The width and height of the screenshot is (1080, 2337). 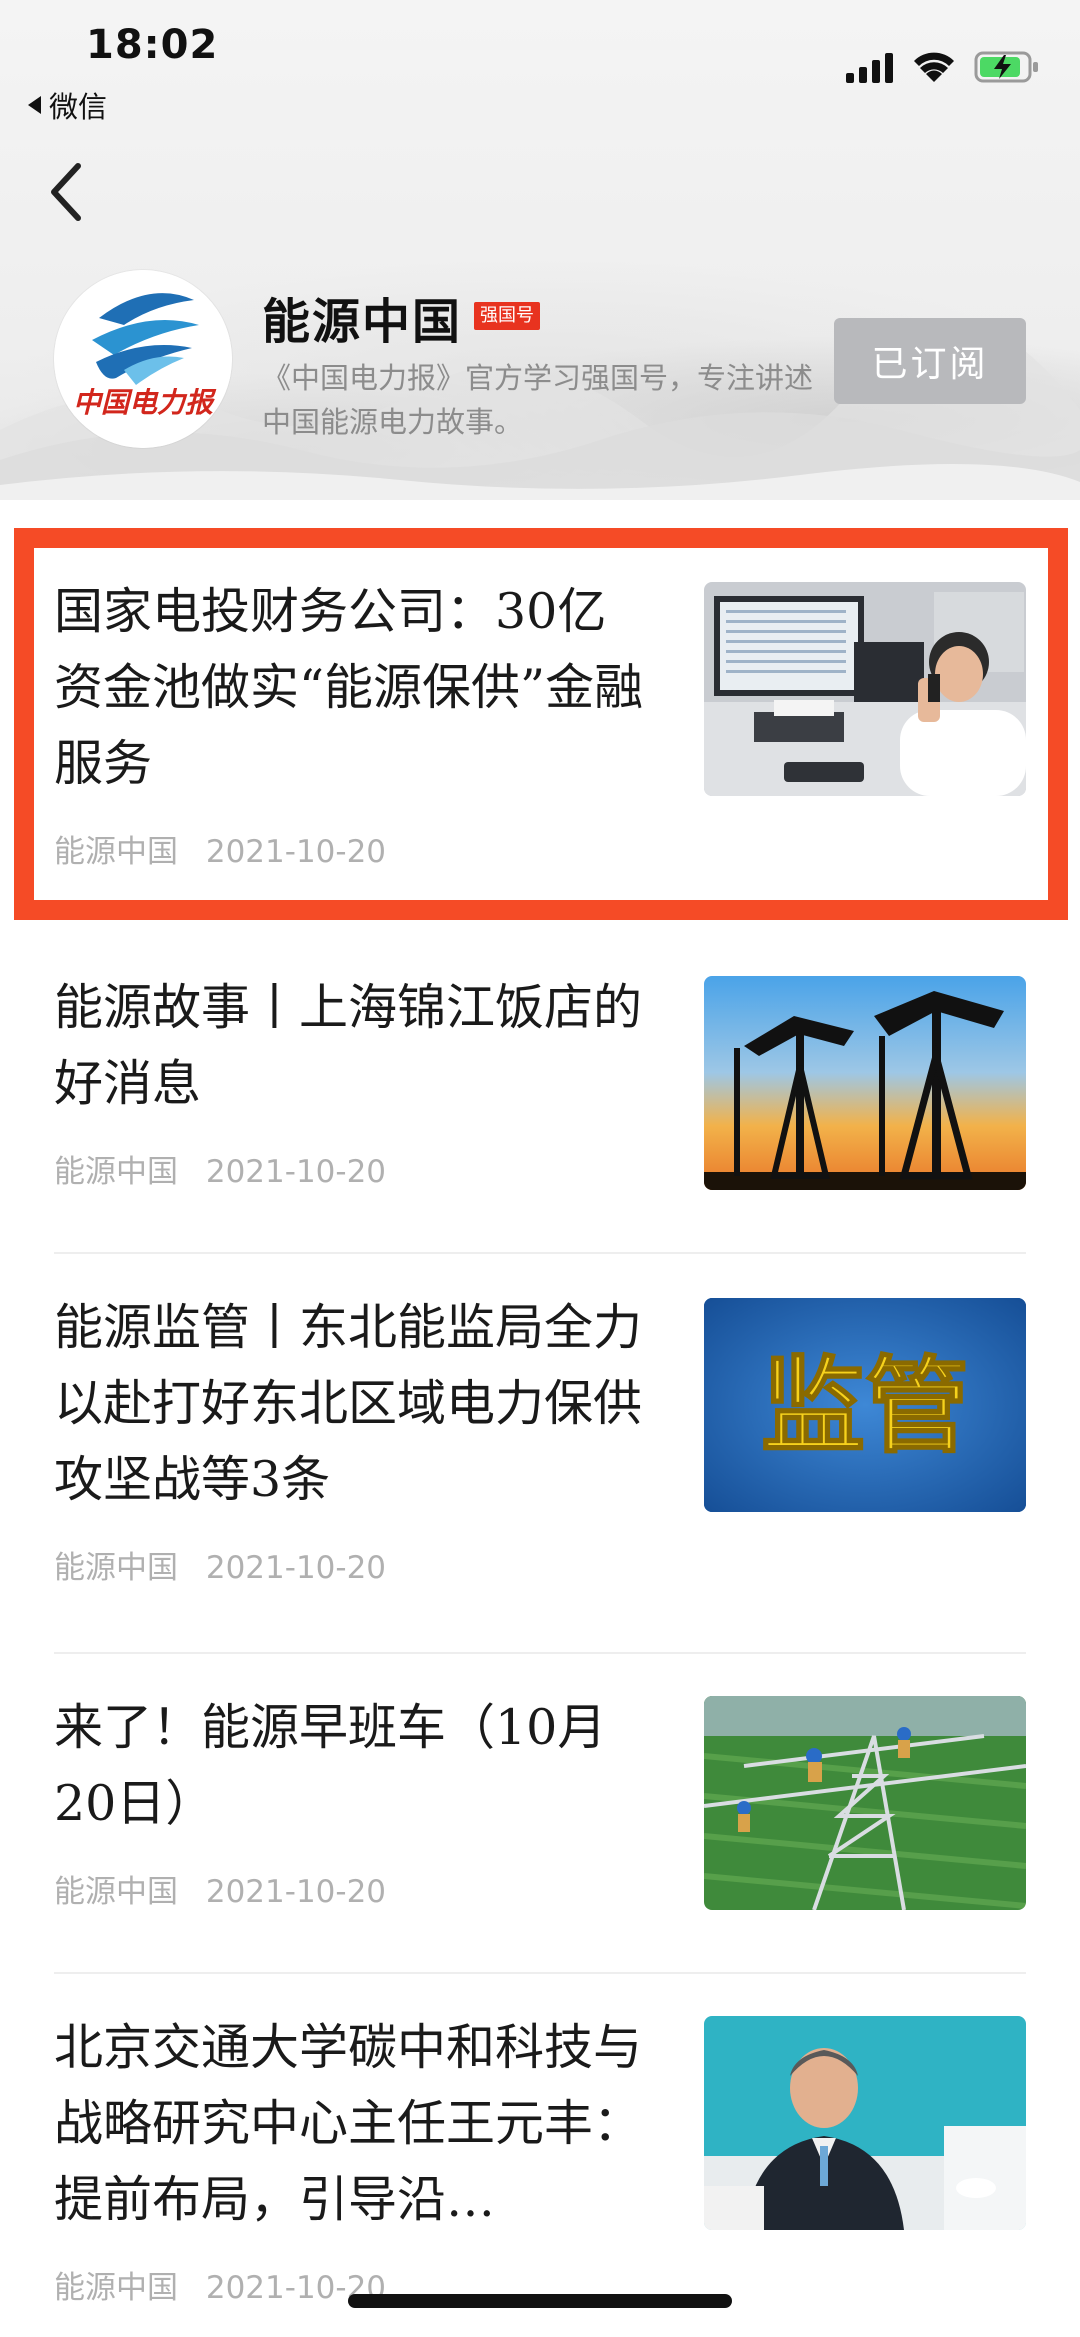 I want to click on back-to-app-link: 微信, so click(x=67, y=105).